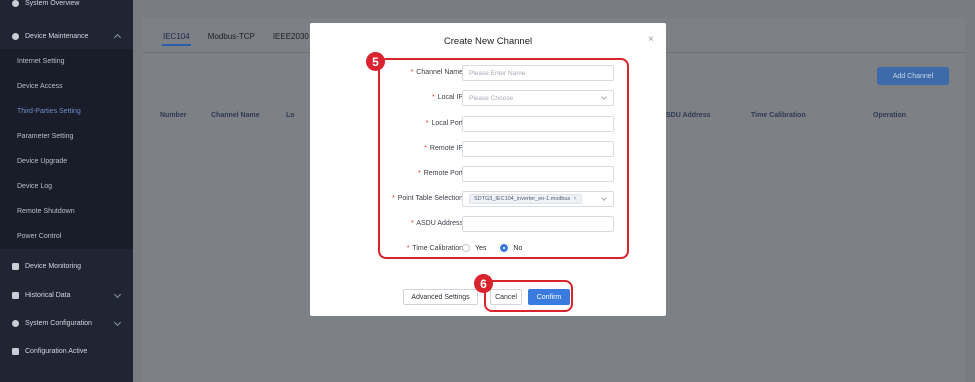 Image resolution: width=975 pixels, height=382 pixels. What do you see at coordinates (231, 36) in the screenshot?
I see `tab-modbus-tcp: Modbus-TCP` at bounding box center [231, 36].